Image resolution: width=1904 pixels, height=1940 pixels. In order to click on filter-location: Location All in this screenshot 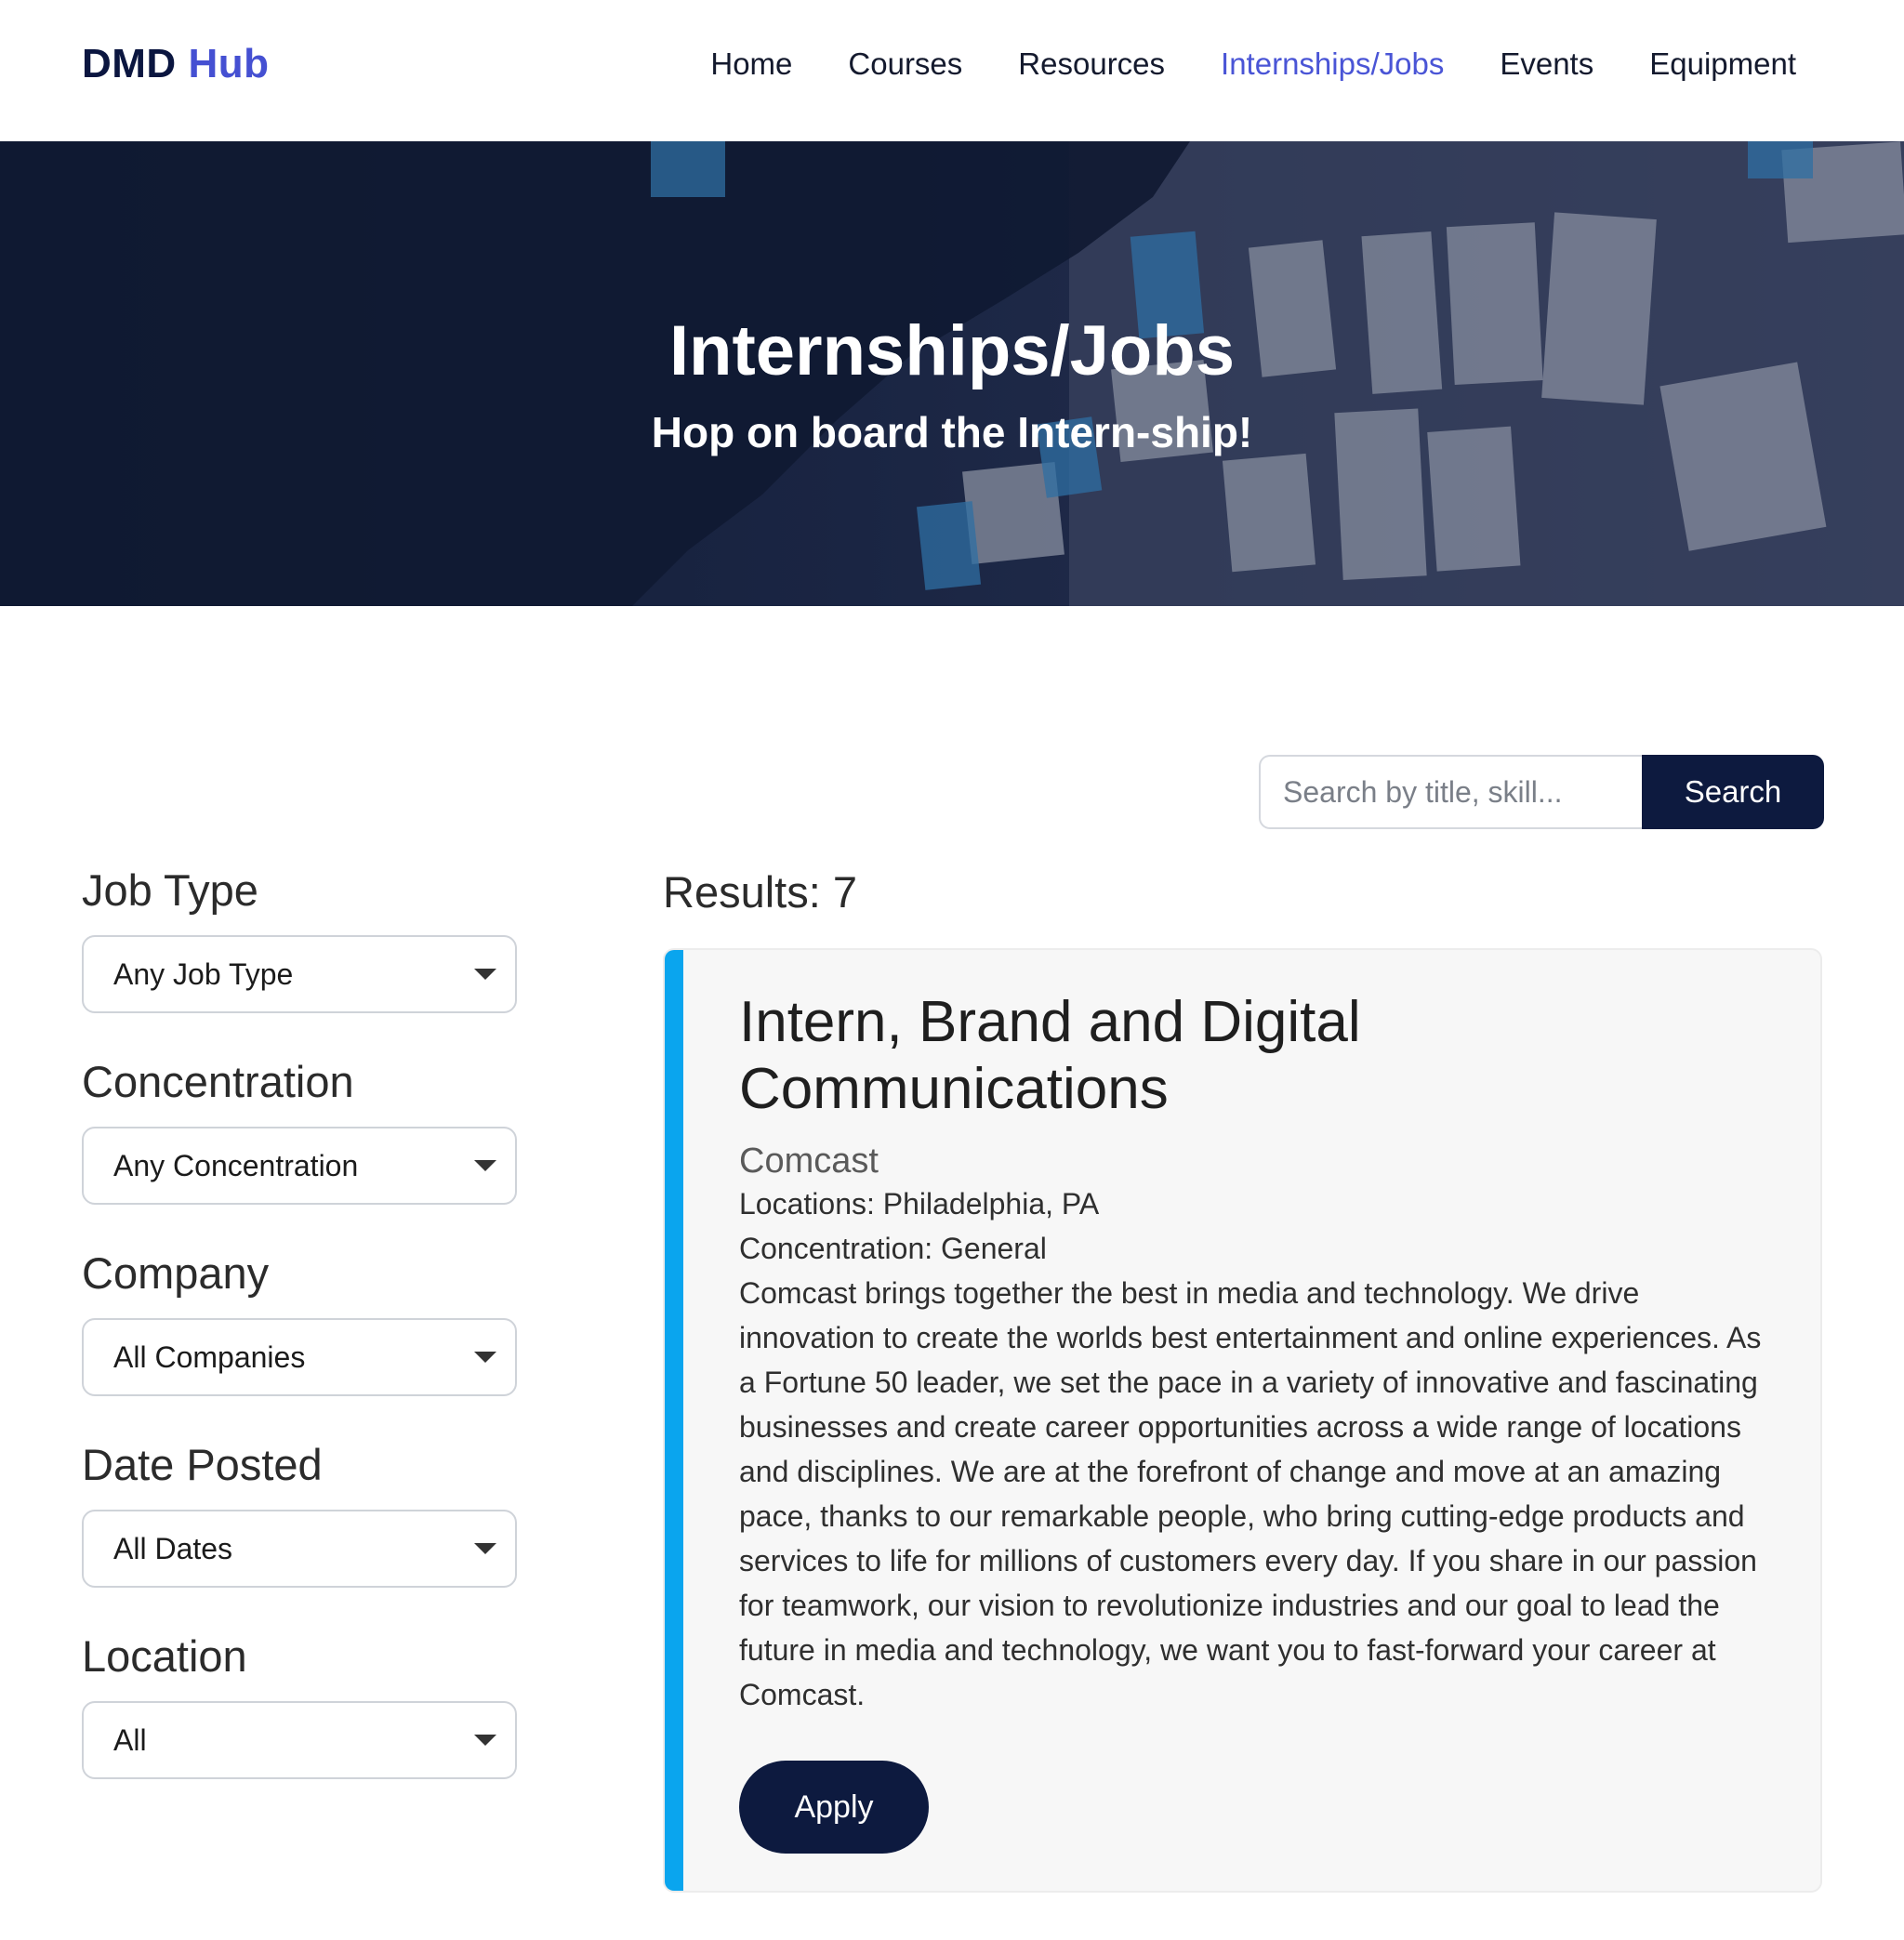, I will do `click(300, 1726)`.